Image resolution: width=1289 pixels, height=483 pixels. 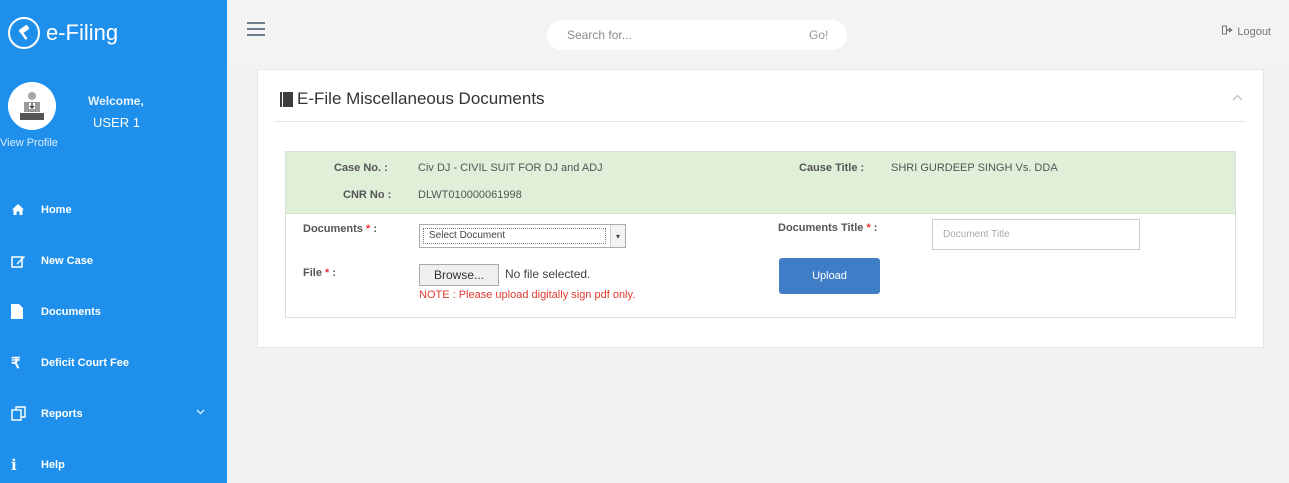 I want to click on panel-title-text: E-File Miscellaneous Documents, so click(x=421, y=98).